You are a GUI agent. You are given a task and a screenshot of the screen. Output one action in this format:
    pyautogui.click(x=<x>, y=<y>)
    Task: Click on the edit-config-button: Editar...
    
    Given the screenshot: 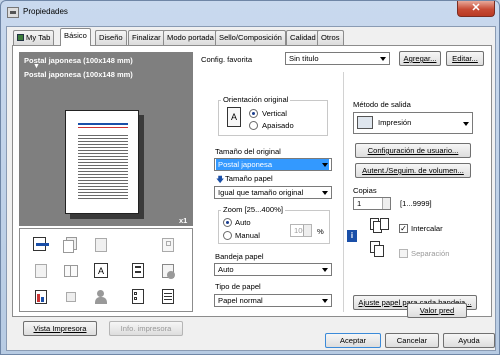 What is the action you would take?
    pyautogui.click(x=465, y=58)
    